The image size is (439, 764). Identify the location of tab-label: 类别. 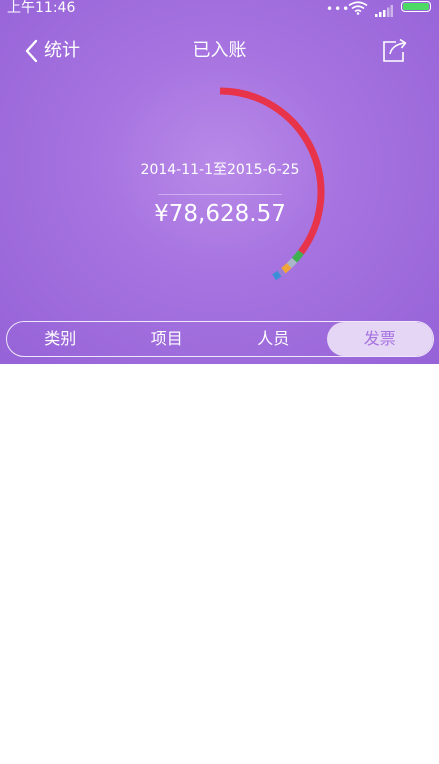
(60, 338).